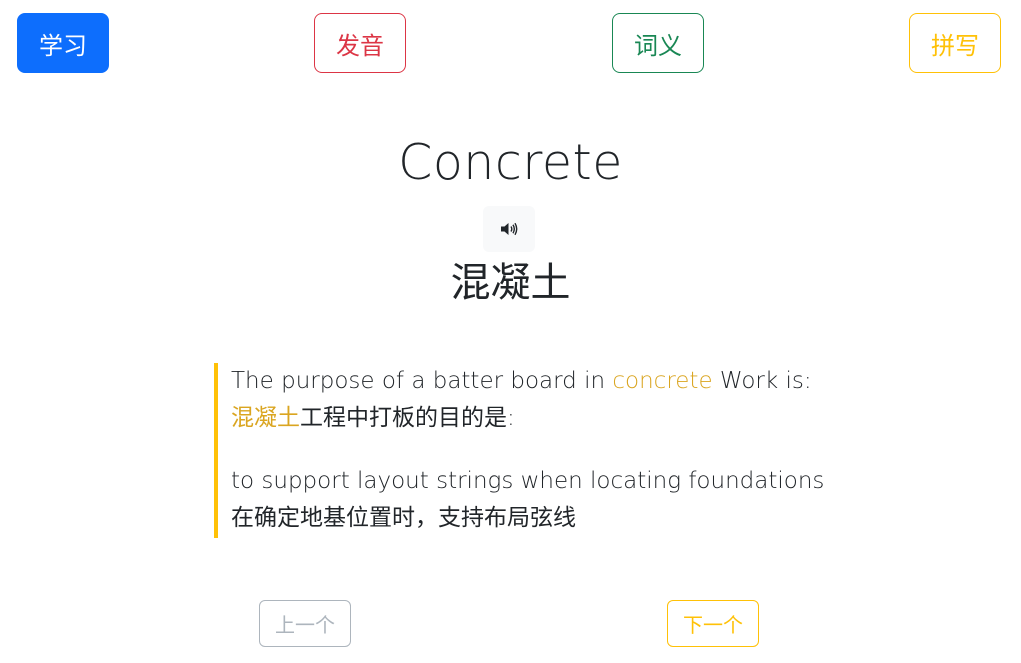 The height and width of the screenshot is (663, 1021). What do you see at coordinates (63, 43) in the screenshot?
I see `study-mode-button: 学习` at bounding box center [63, 43].